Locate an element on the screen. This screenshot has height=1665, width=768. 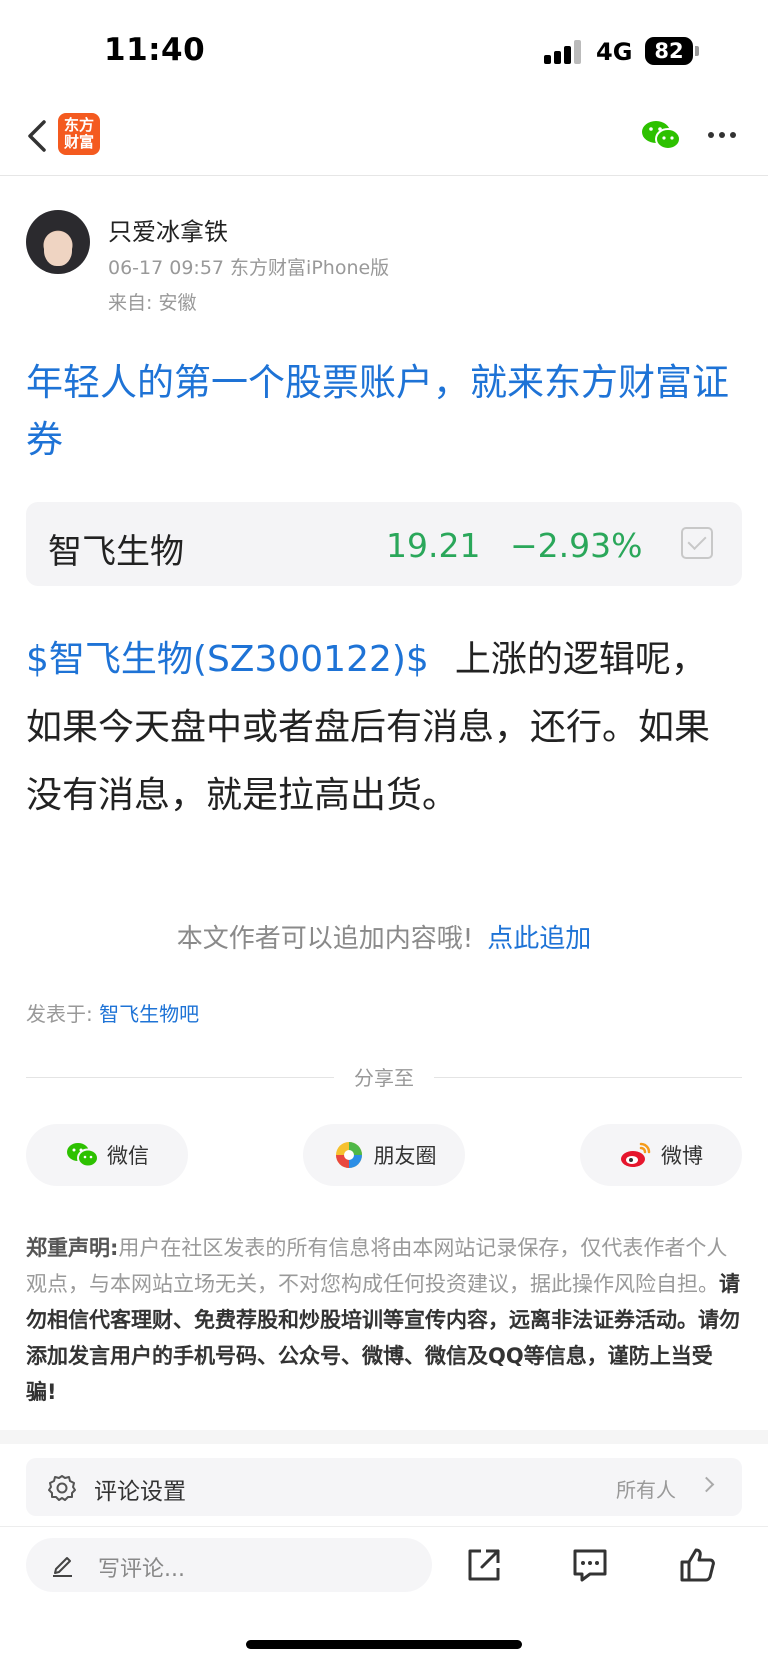
post-location: 来自: 安徽 is located at coordinates (152, 303).